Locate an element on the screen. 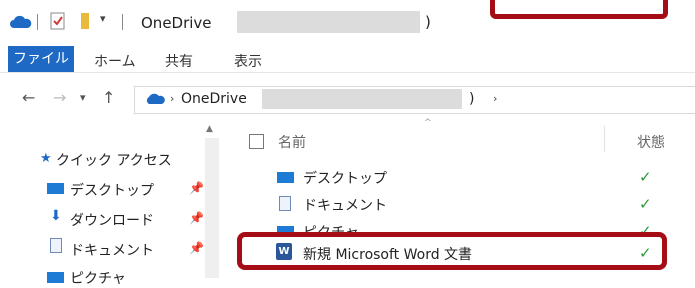 The width and height of the screenshot is (695, 288). tab-share: 共有 is located at coordinates (179, 61).